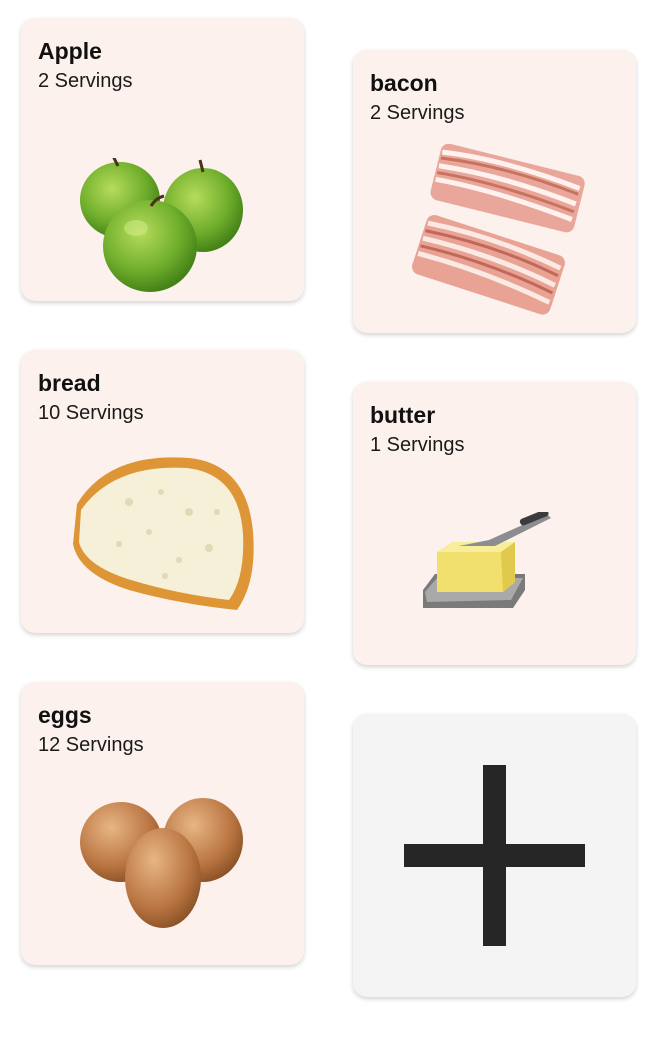  I want to click on food-name: bacon, so click(404, 83).